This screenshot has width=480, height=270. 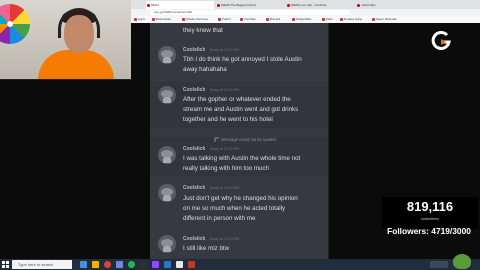 What do you see at coordinates (206, 248) in the screenshot?
I see `message-line: I still like miz btw` at bounding box center [206, 248].